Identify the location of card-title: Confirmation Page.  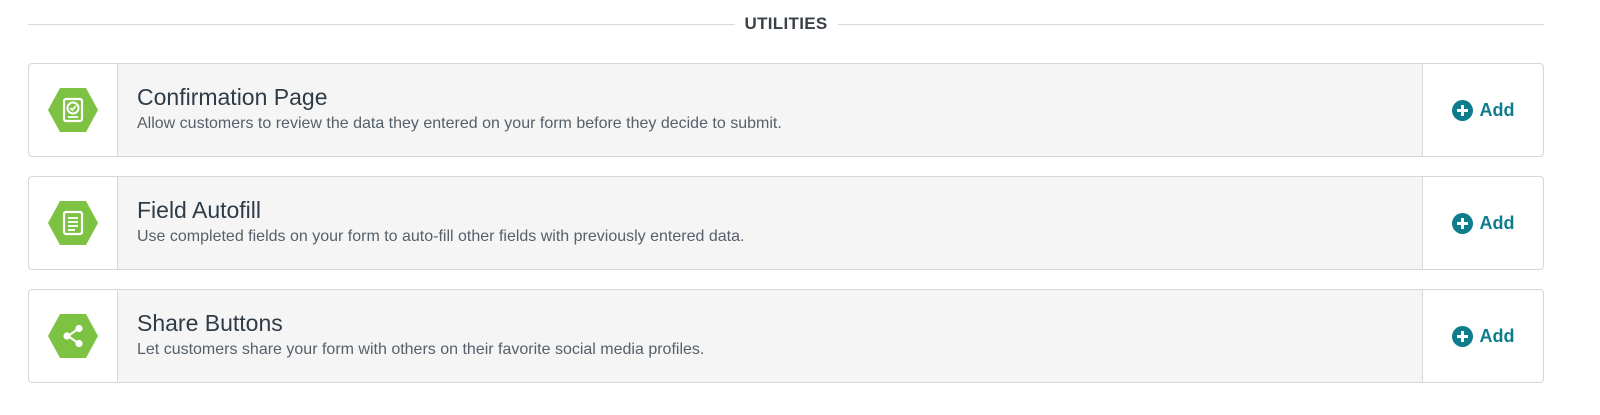
(232, 97).